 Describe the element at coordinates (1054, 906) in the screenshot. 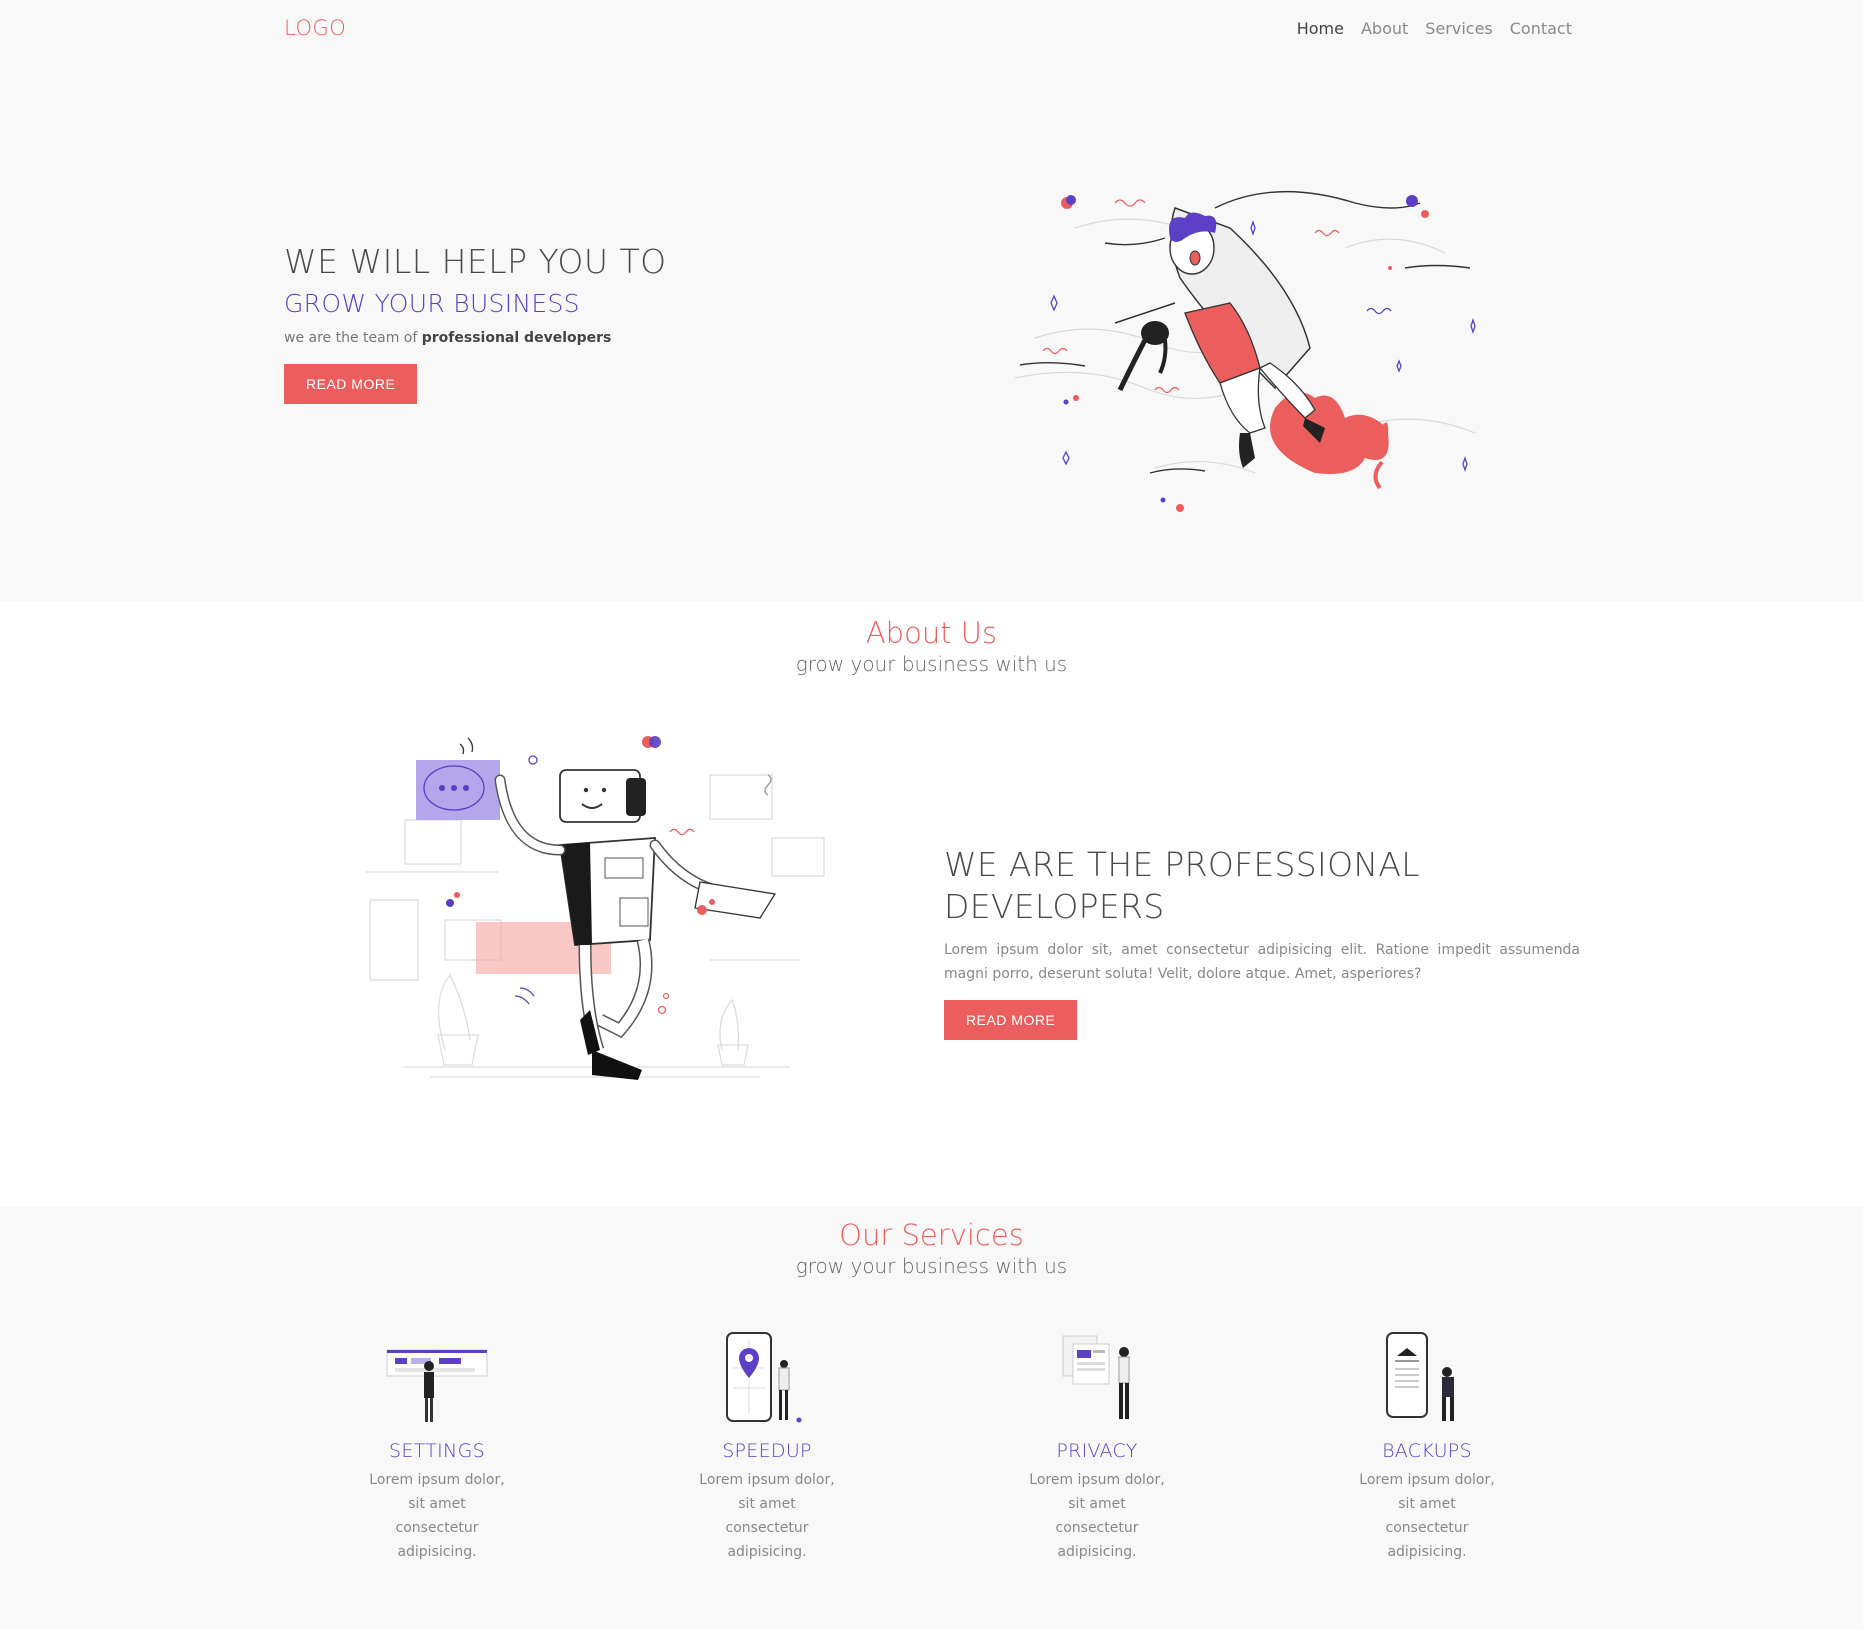

I see `about-title-line2: DEVELOPERS` at that location.